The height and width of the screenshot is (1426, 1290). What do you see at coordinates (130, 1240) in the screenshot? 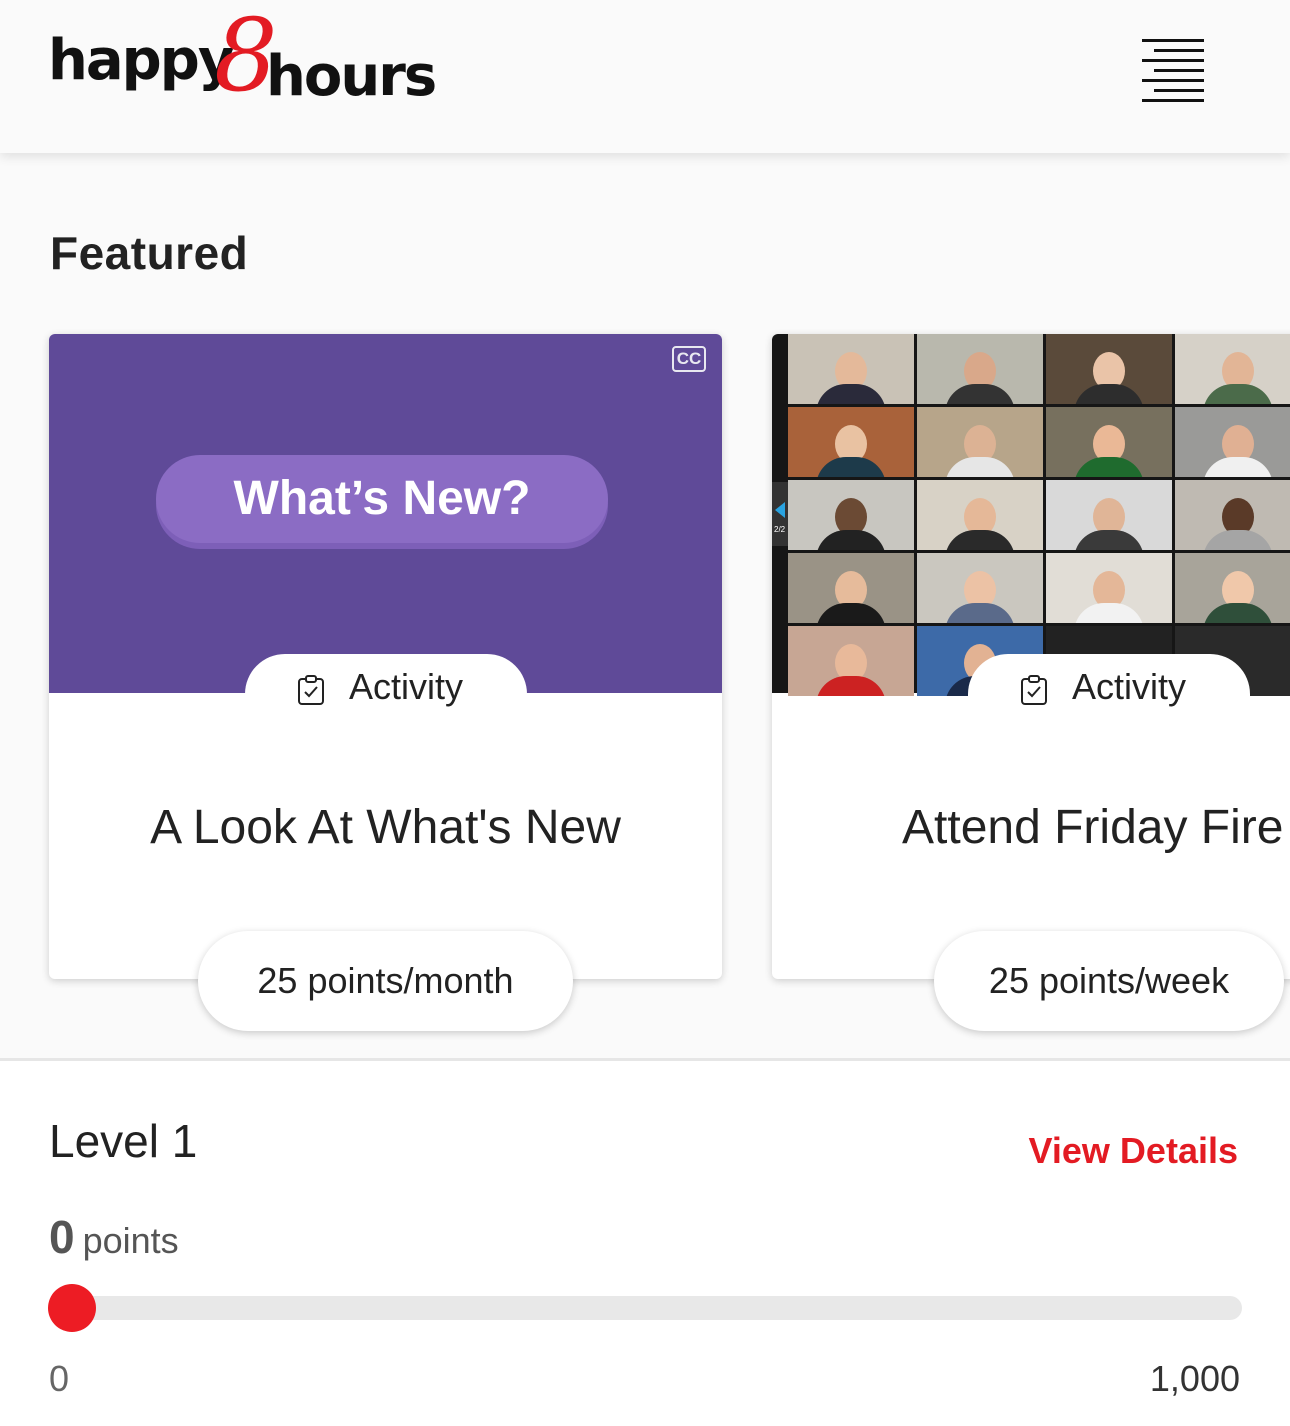
I see `points-label: points` at bounding box center [130, 1240].